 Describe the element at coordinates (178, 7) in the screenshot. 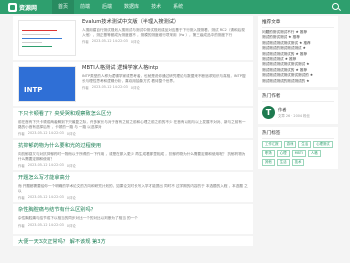

I see `nav-item-system: 系统` at that location.